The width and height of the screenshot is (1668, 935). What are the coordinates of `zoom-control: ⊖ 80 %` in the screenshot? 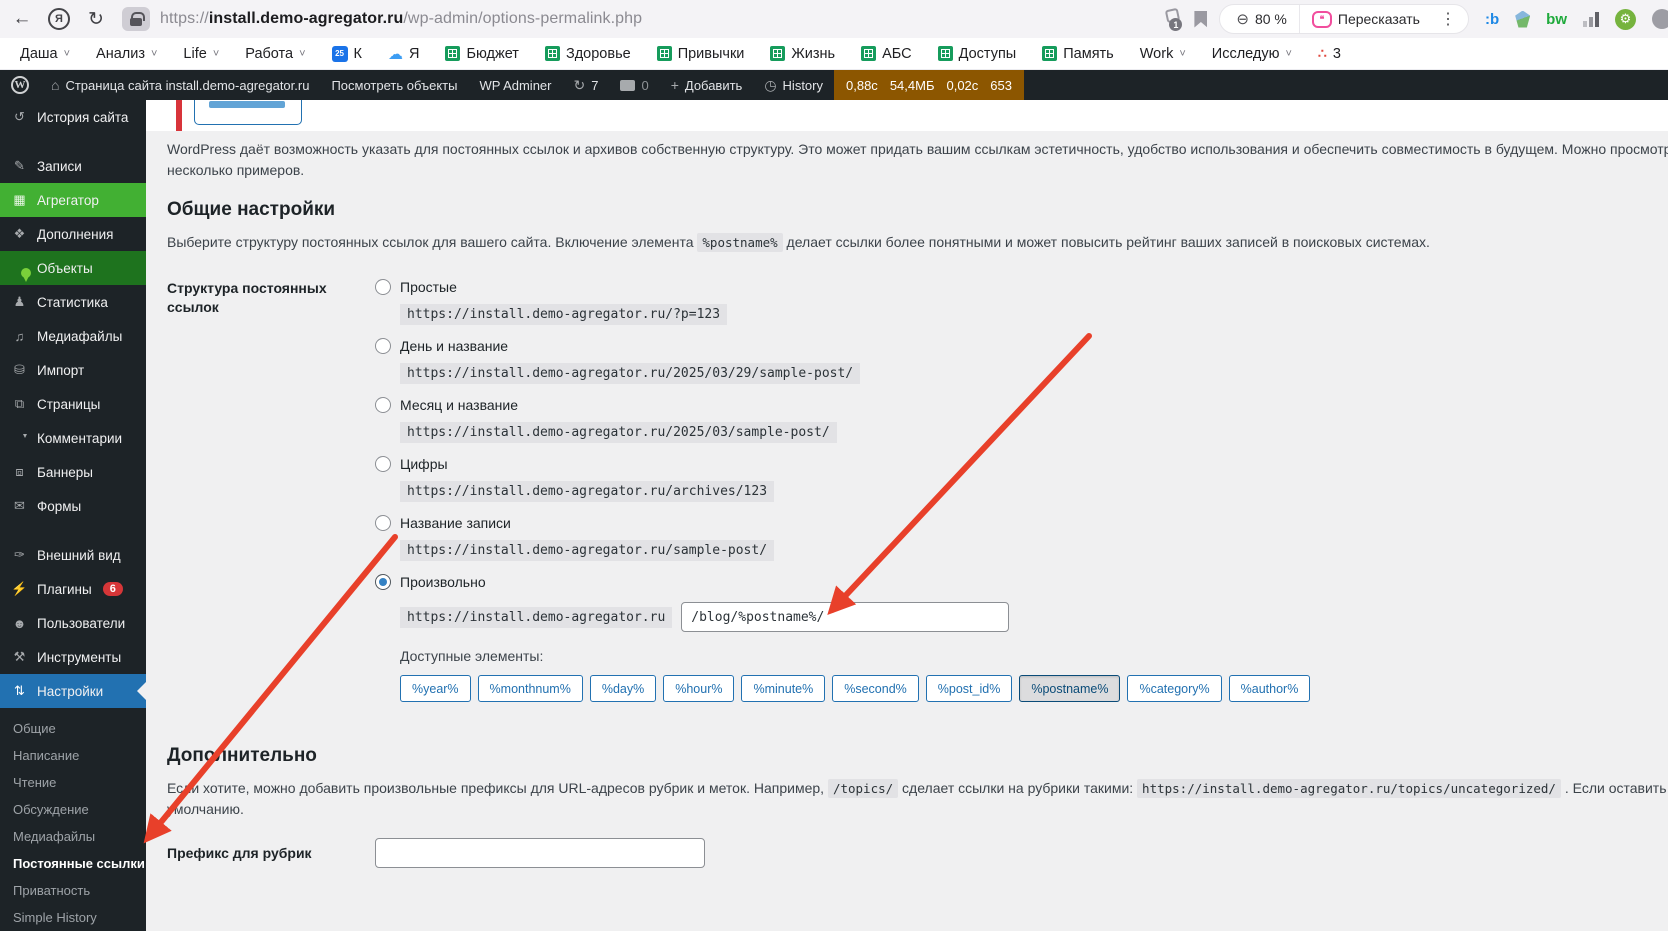 It's located at (1261, 19).